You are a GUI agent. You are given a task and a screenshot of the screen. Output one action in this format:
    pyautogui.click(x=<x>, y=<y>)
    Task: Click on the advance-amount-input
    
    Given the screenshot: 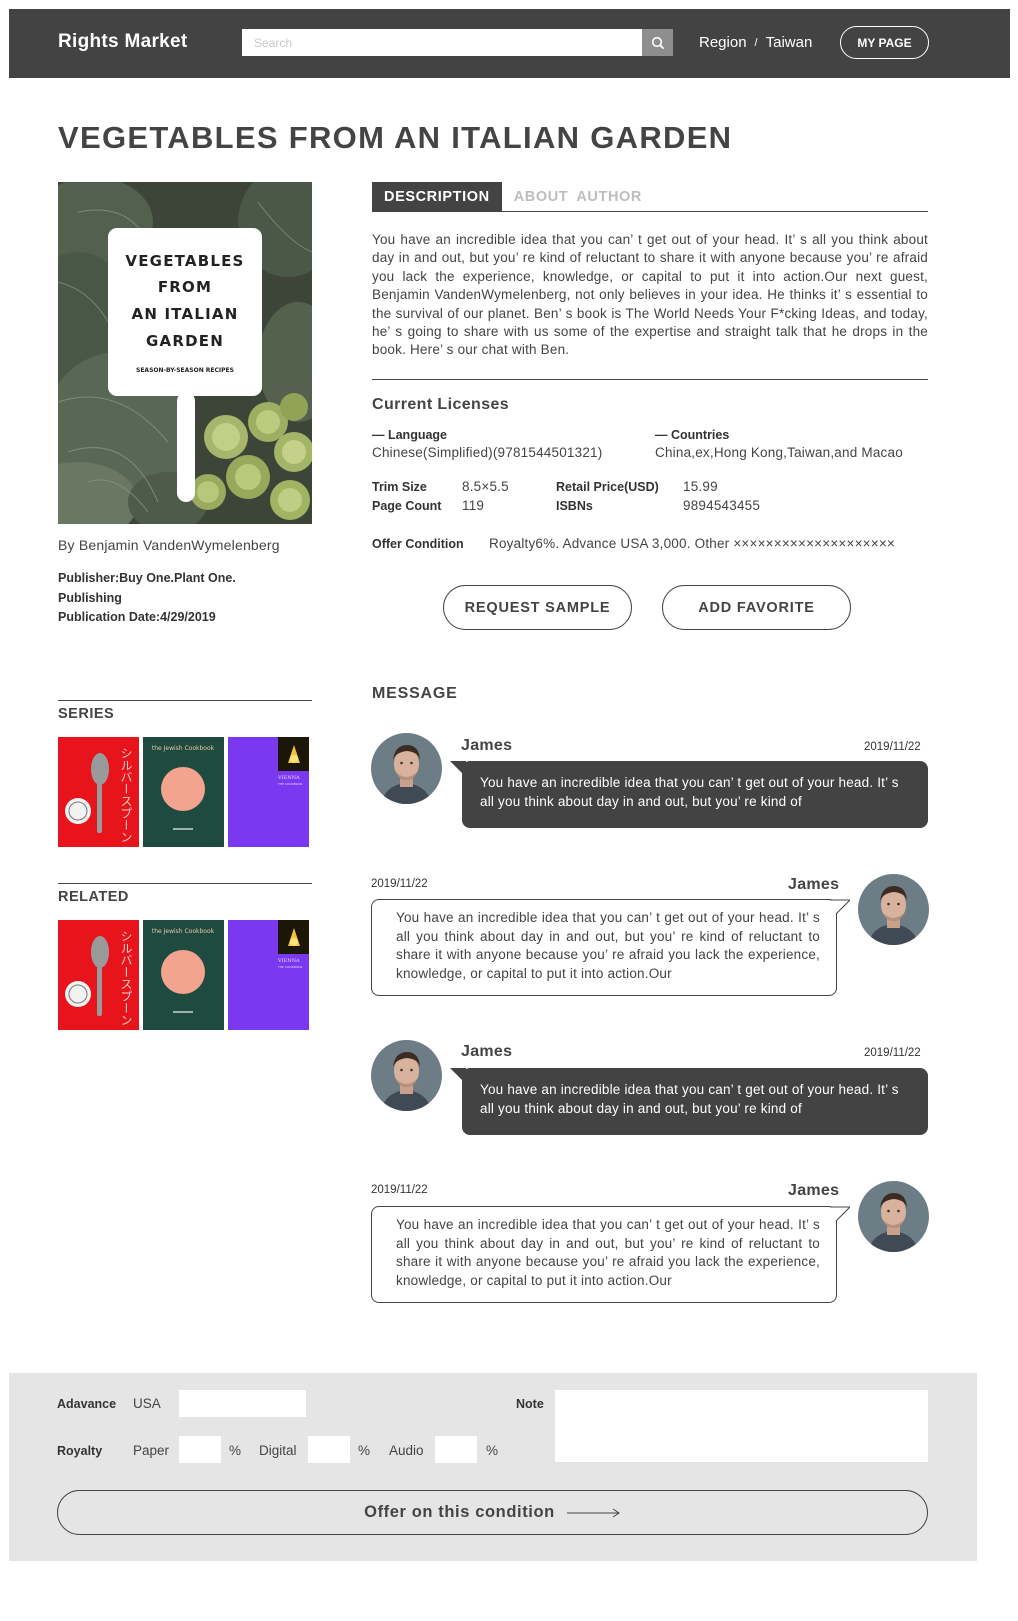 What is the action you would take?
    pyautogui.click(x=242, y=1403)
    